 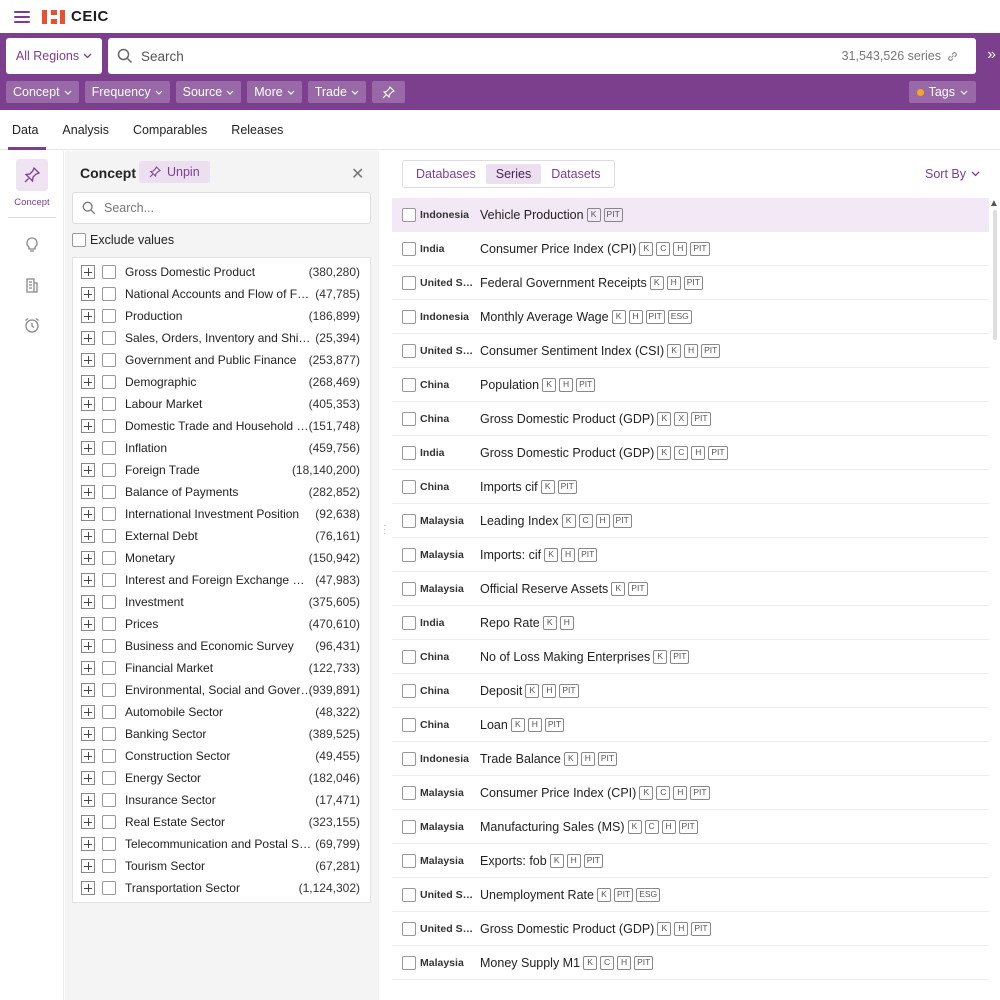 I want to click on series-name: Federal Government Receipts, so click(x=563, y=283).